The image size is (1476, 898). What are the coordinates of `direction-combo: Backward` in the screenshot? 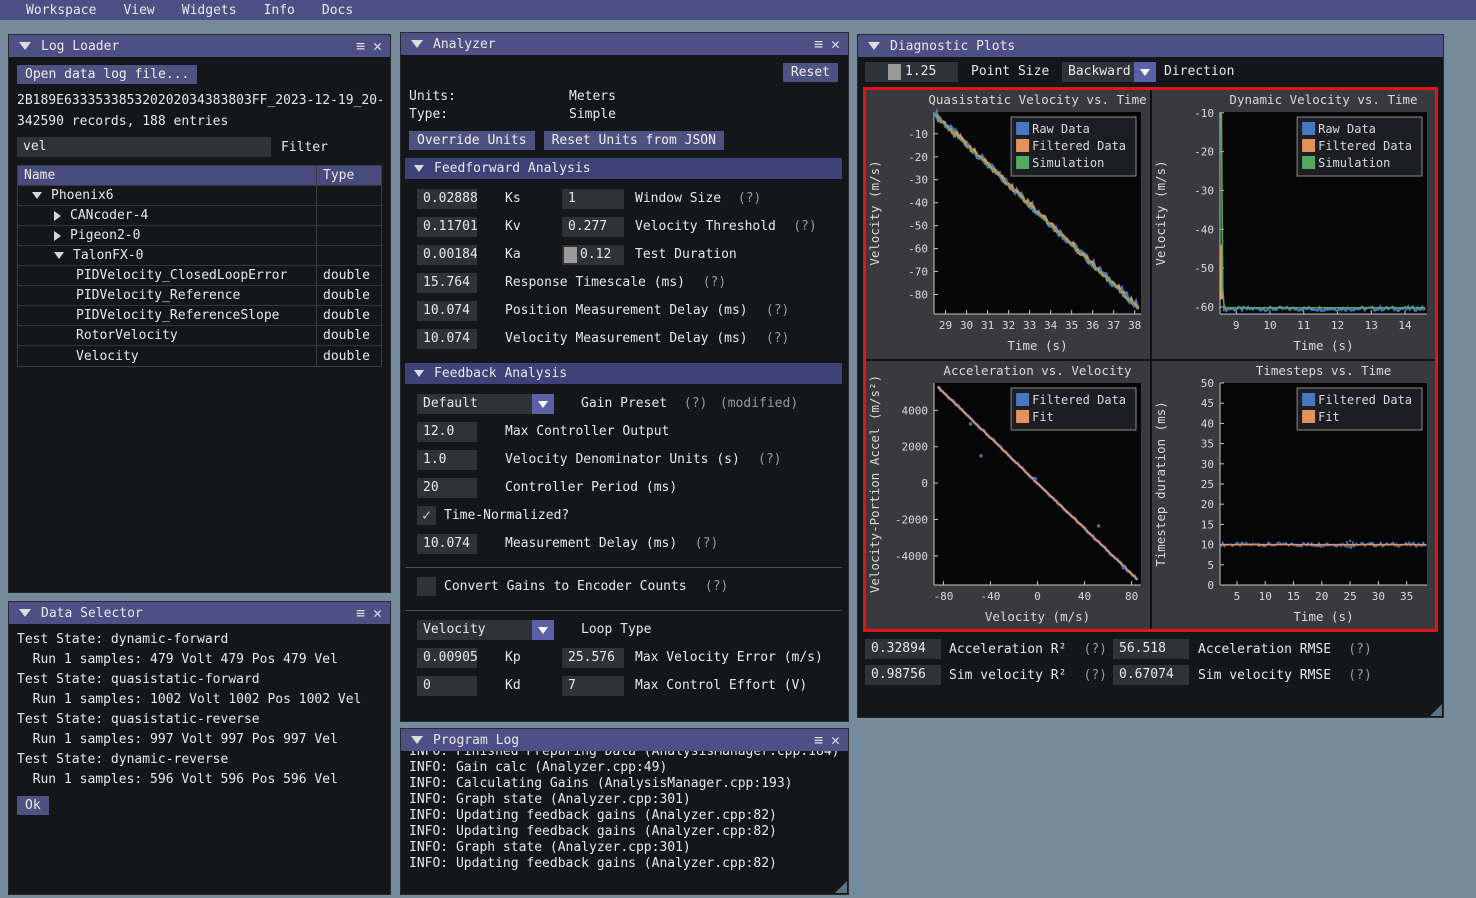 It's located at (1098, 72).